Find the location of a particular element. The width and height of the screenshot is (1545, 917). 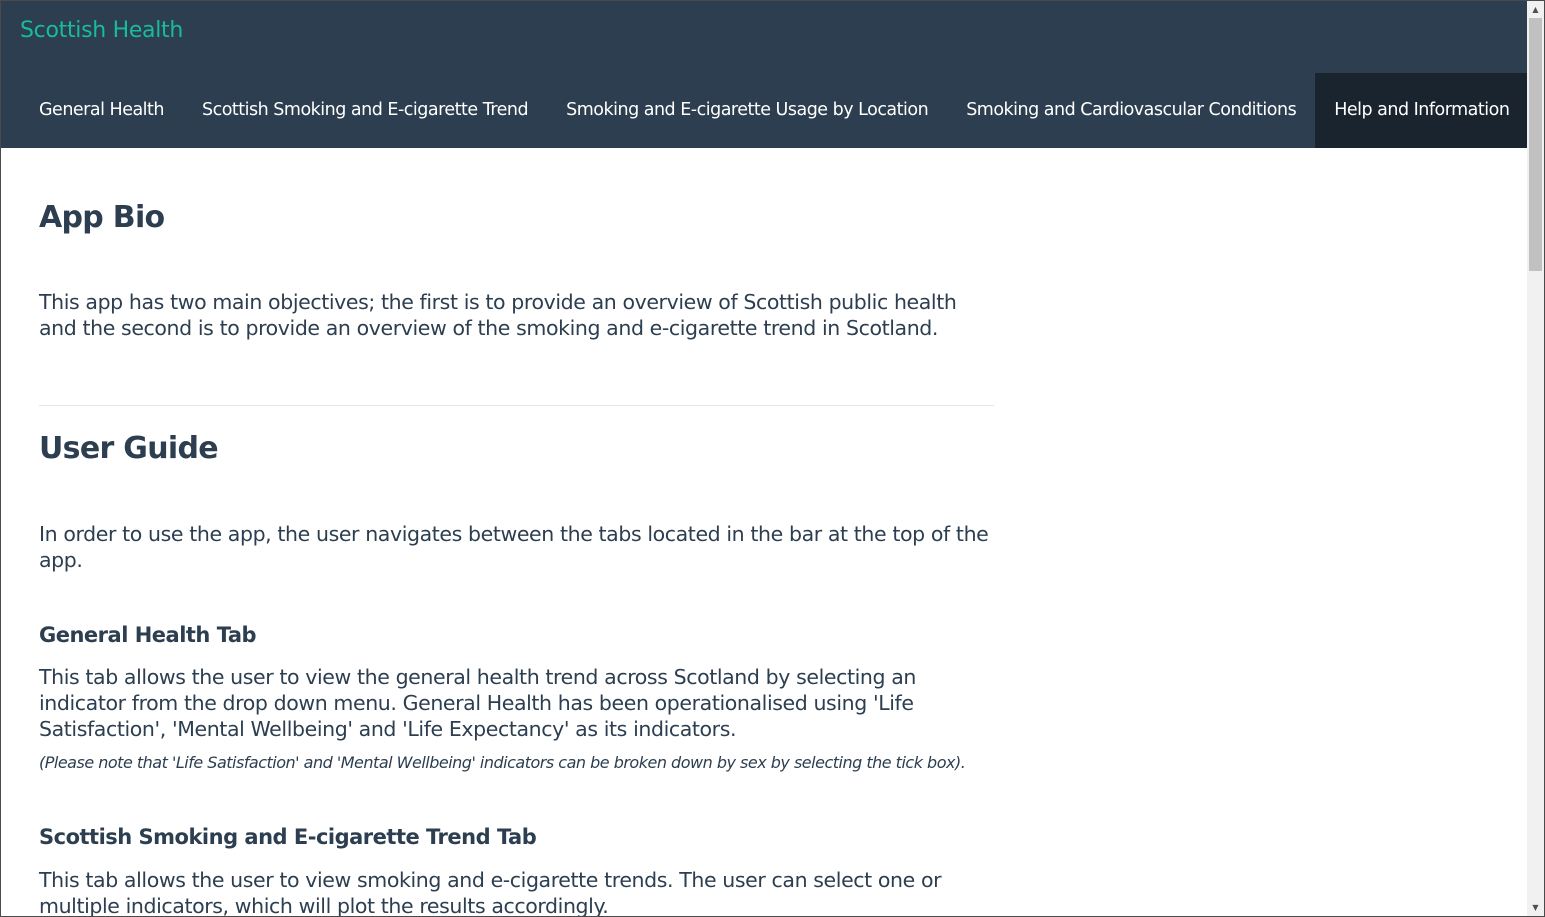

brand-title: Scottish Health is located at coordinates (101, 30).